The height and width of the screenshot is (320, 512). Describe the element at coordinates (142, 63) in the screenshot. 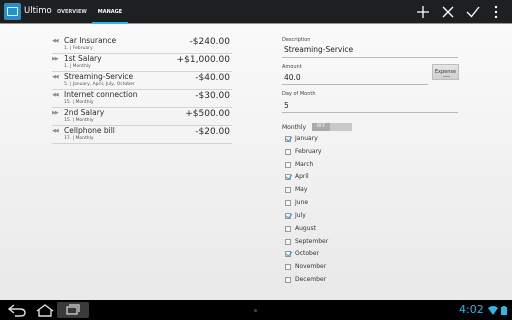

I see `list-item: ▶▶ 1st Salary 1. | Monthly +$1,000.00` at that location.